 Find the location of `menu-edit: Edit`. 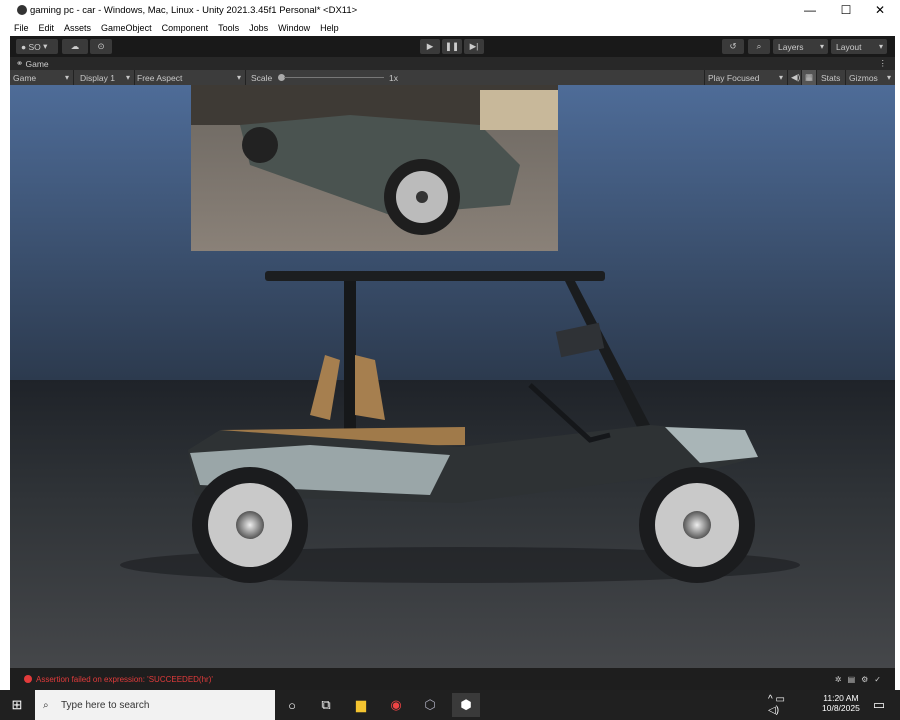

menu-edit: Edit is located at coordinates (47, 28).